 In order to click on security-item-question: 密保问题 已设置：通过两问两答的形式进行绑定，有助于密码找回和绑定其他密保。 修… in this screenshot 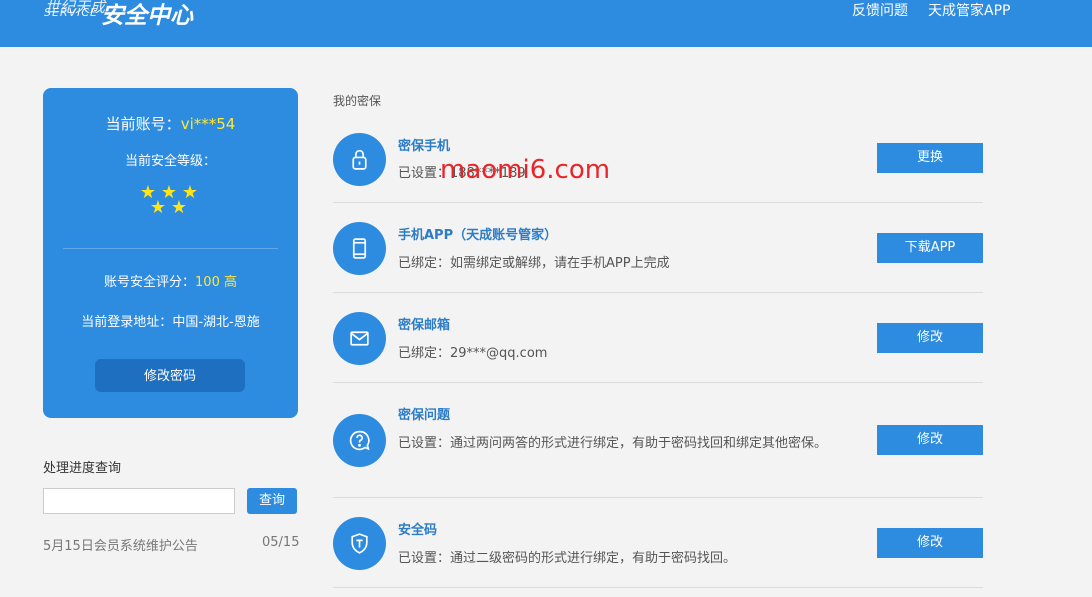, I will do `click(658, 443)`.